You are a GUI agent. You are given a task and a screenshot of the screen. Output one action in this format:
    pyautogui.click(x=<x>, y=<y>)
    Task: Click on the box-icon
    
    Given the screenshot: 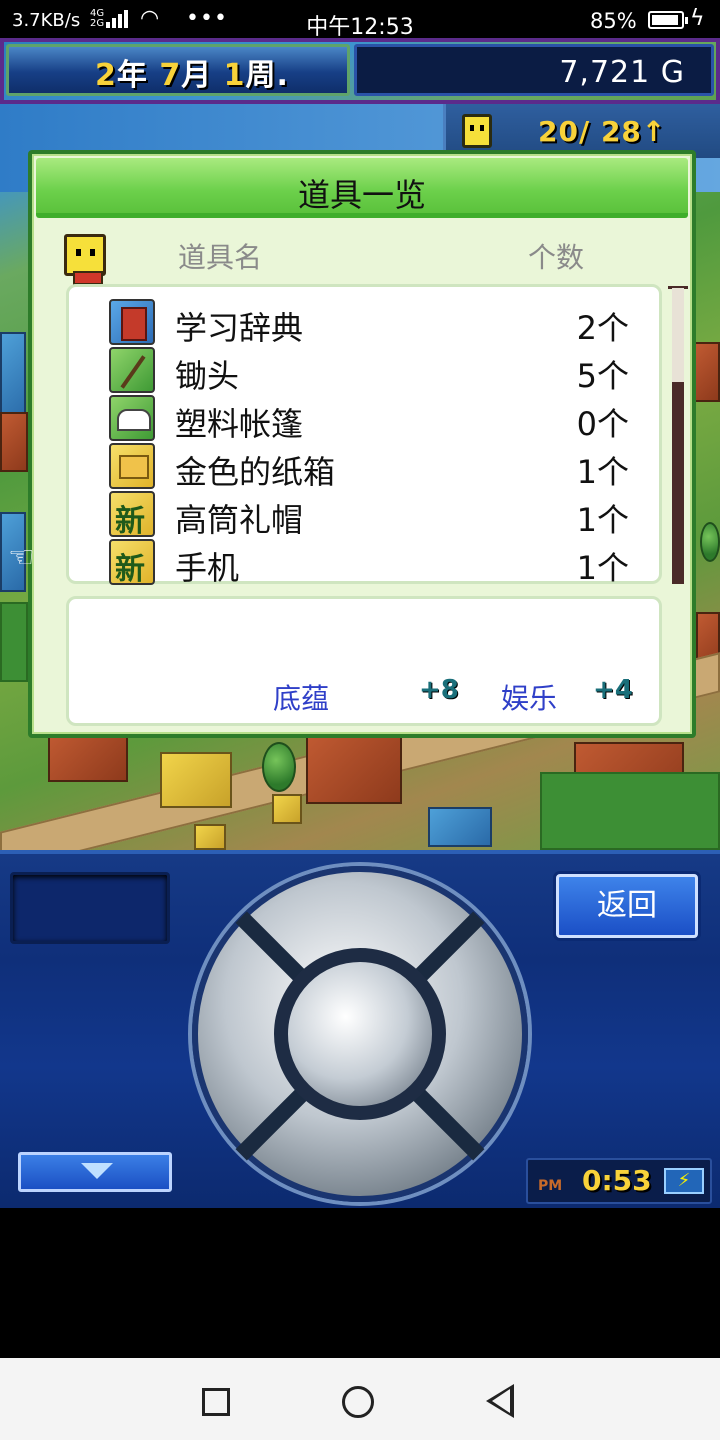 What is the action you would take?
    pyautogui.click(x=132, y=466)
    